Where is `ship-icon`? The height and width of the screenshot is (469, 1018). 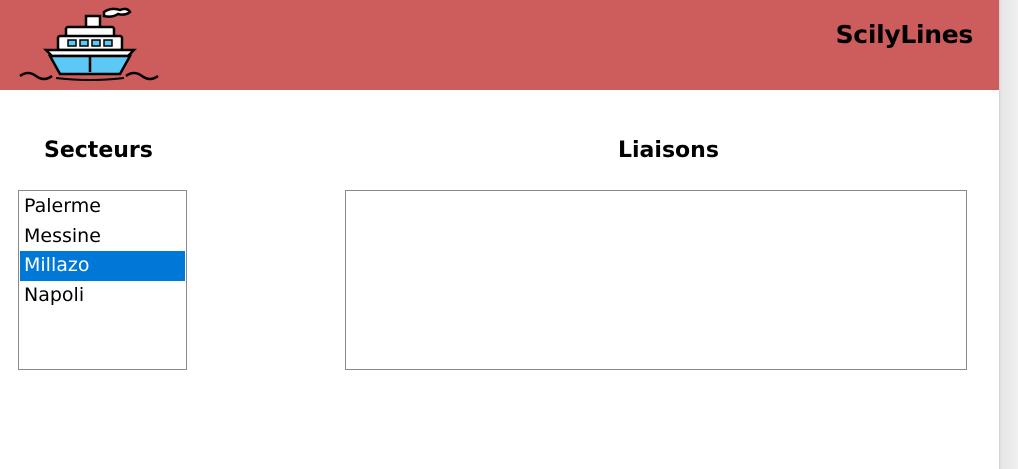
ship-icon is located at coordinates (89, 44).